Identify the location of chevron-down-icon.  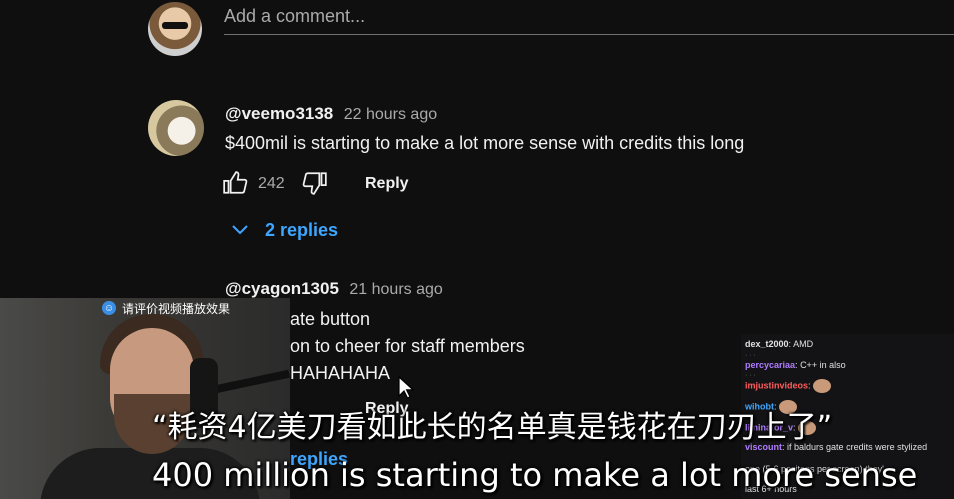
(240, 229).